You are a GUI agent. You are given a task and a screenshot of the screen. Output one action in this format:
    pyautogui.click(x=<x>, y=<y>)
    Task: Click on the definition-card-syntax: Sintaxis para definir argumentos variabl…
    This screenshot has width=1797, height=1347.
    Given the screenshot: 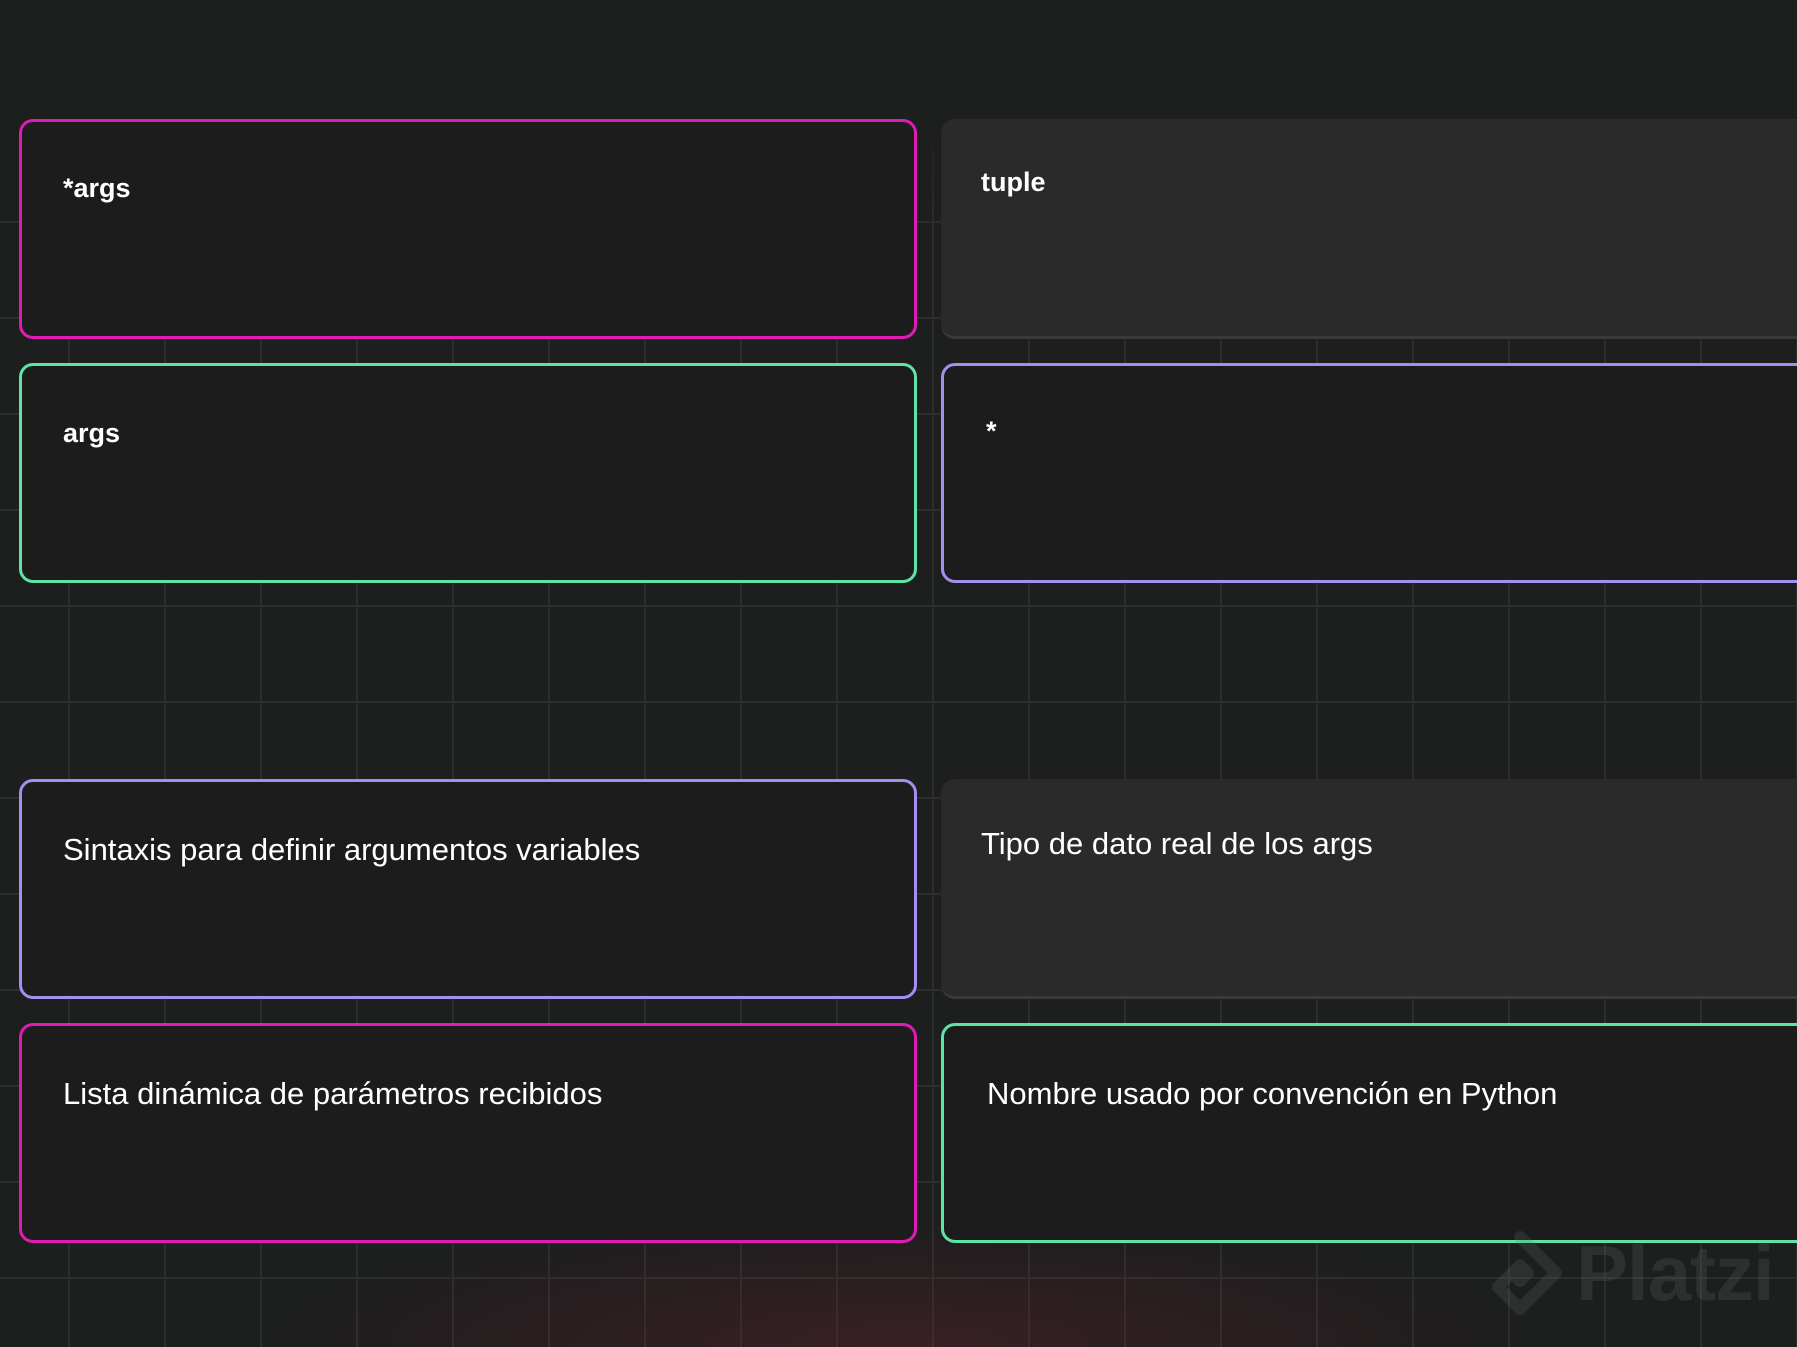 What is the action you would take?
    pyautogui.click(x=468, y=889)
    